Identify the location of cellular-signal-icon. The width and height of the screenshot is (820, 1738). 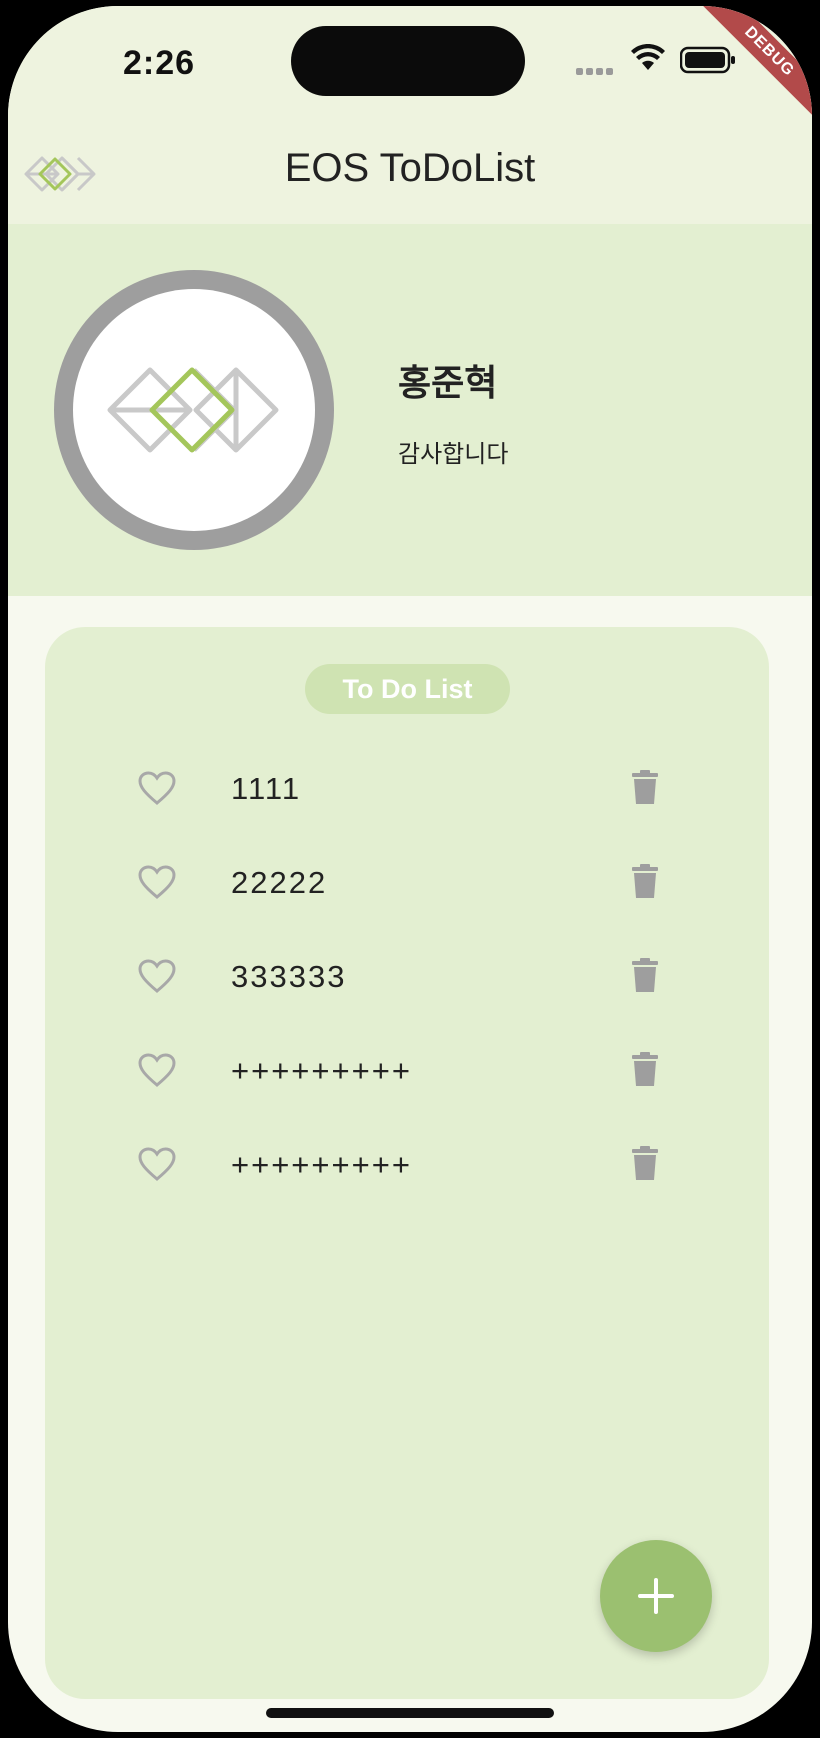
(596, 71).